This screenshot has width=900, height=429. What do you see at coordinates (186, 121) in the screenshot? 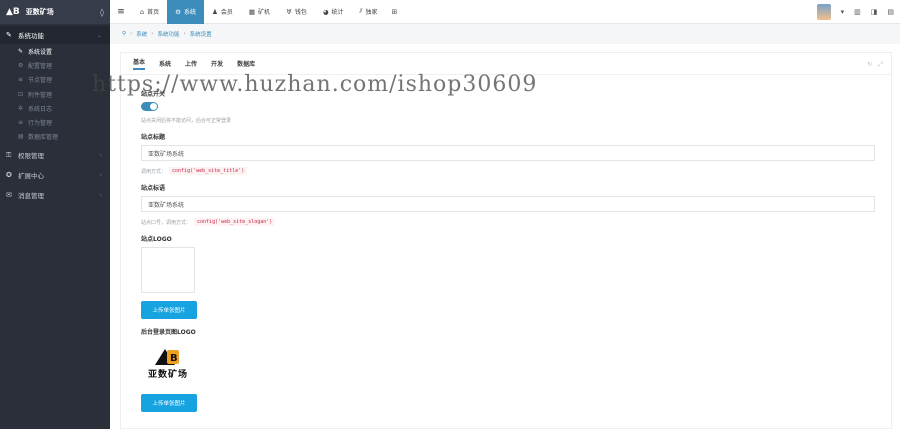
I see `site-switch-help: 站点关闭后将不能访问，后台可正常登录` at bounding box center [186, 121].